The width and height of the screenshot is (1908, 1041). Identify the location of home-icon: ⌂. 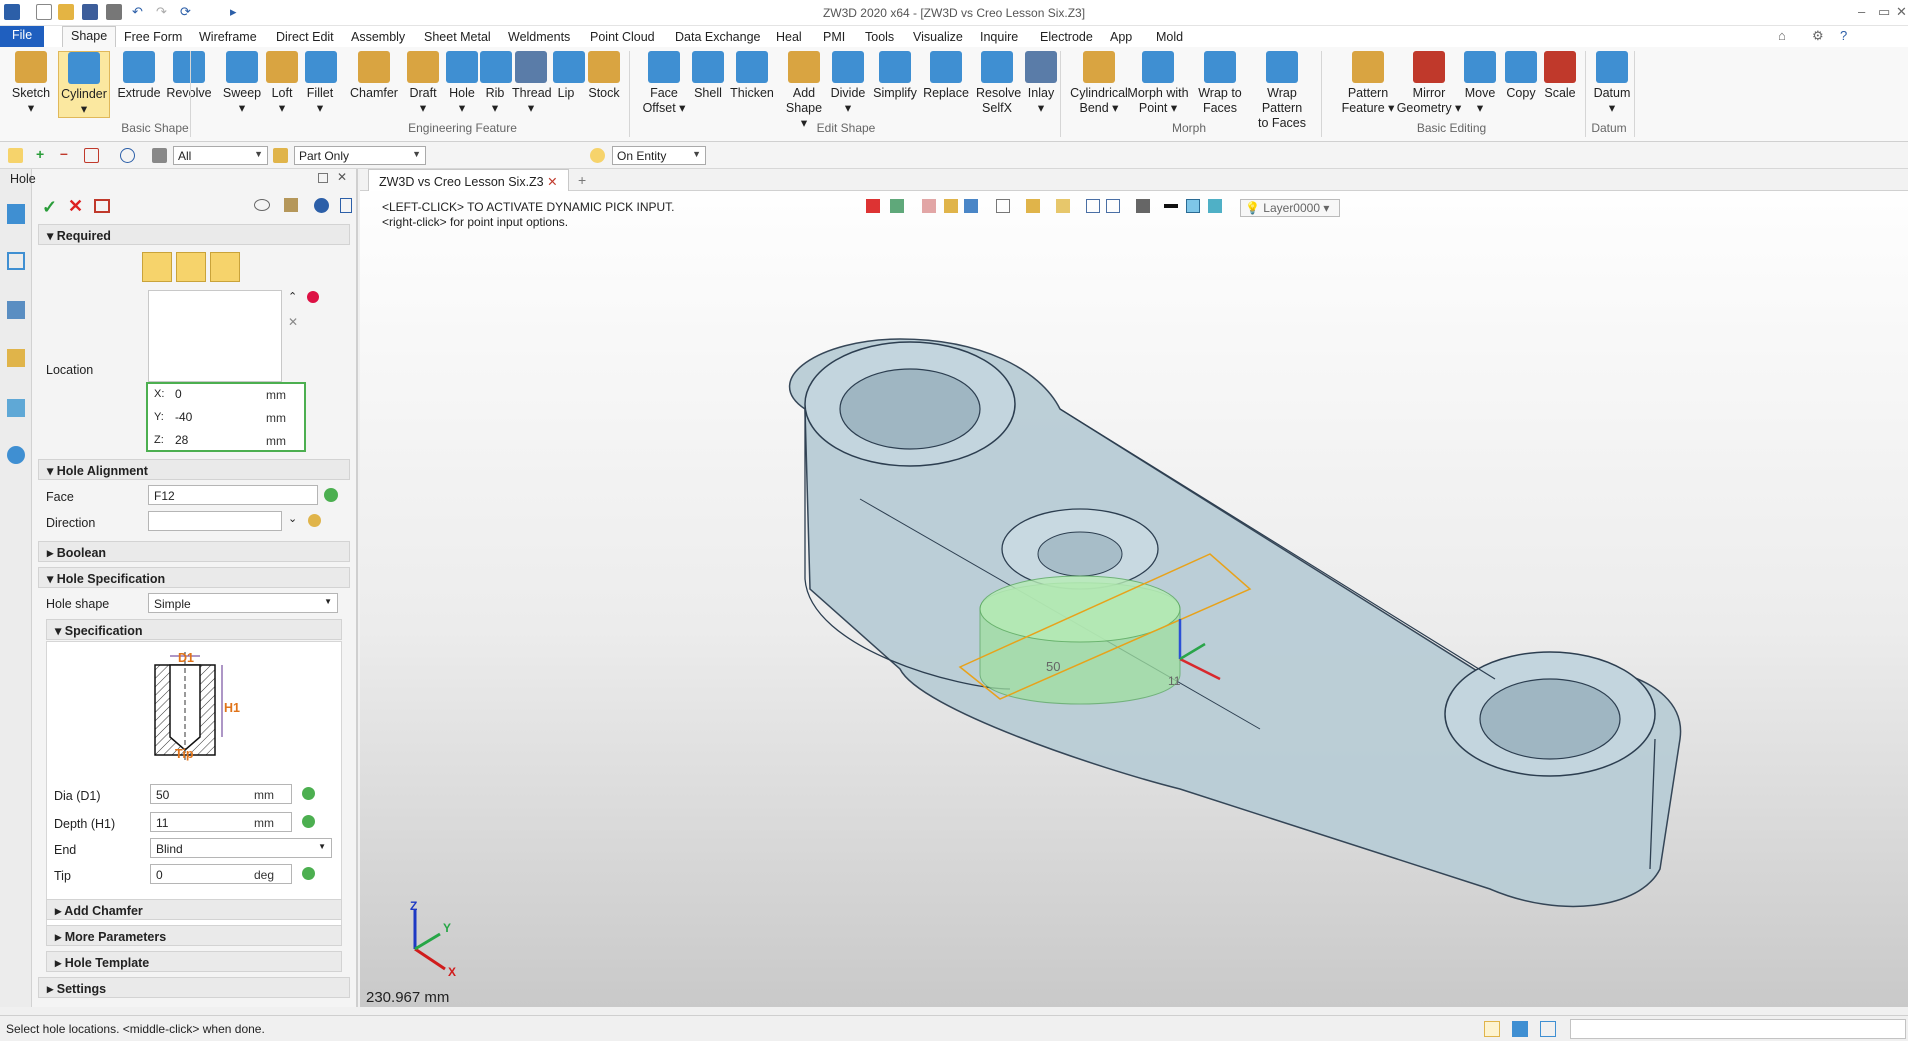
(1782, 35).